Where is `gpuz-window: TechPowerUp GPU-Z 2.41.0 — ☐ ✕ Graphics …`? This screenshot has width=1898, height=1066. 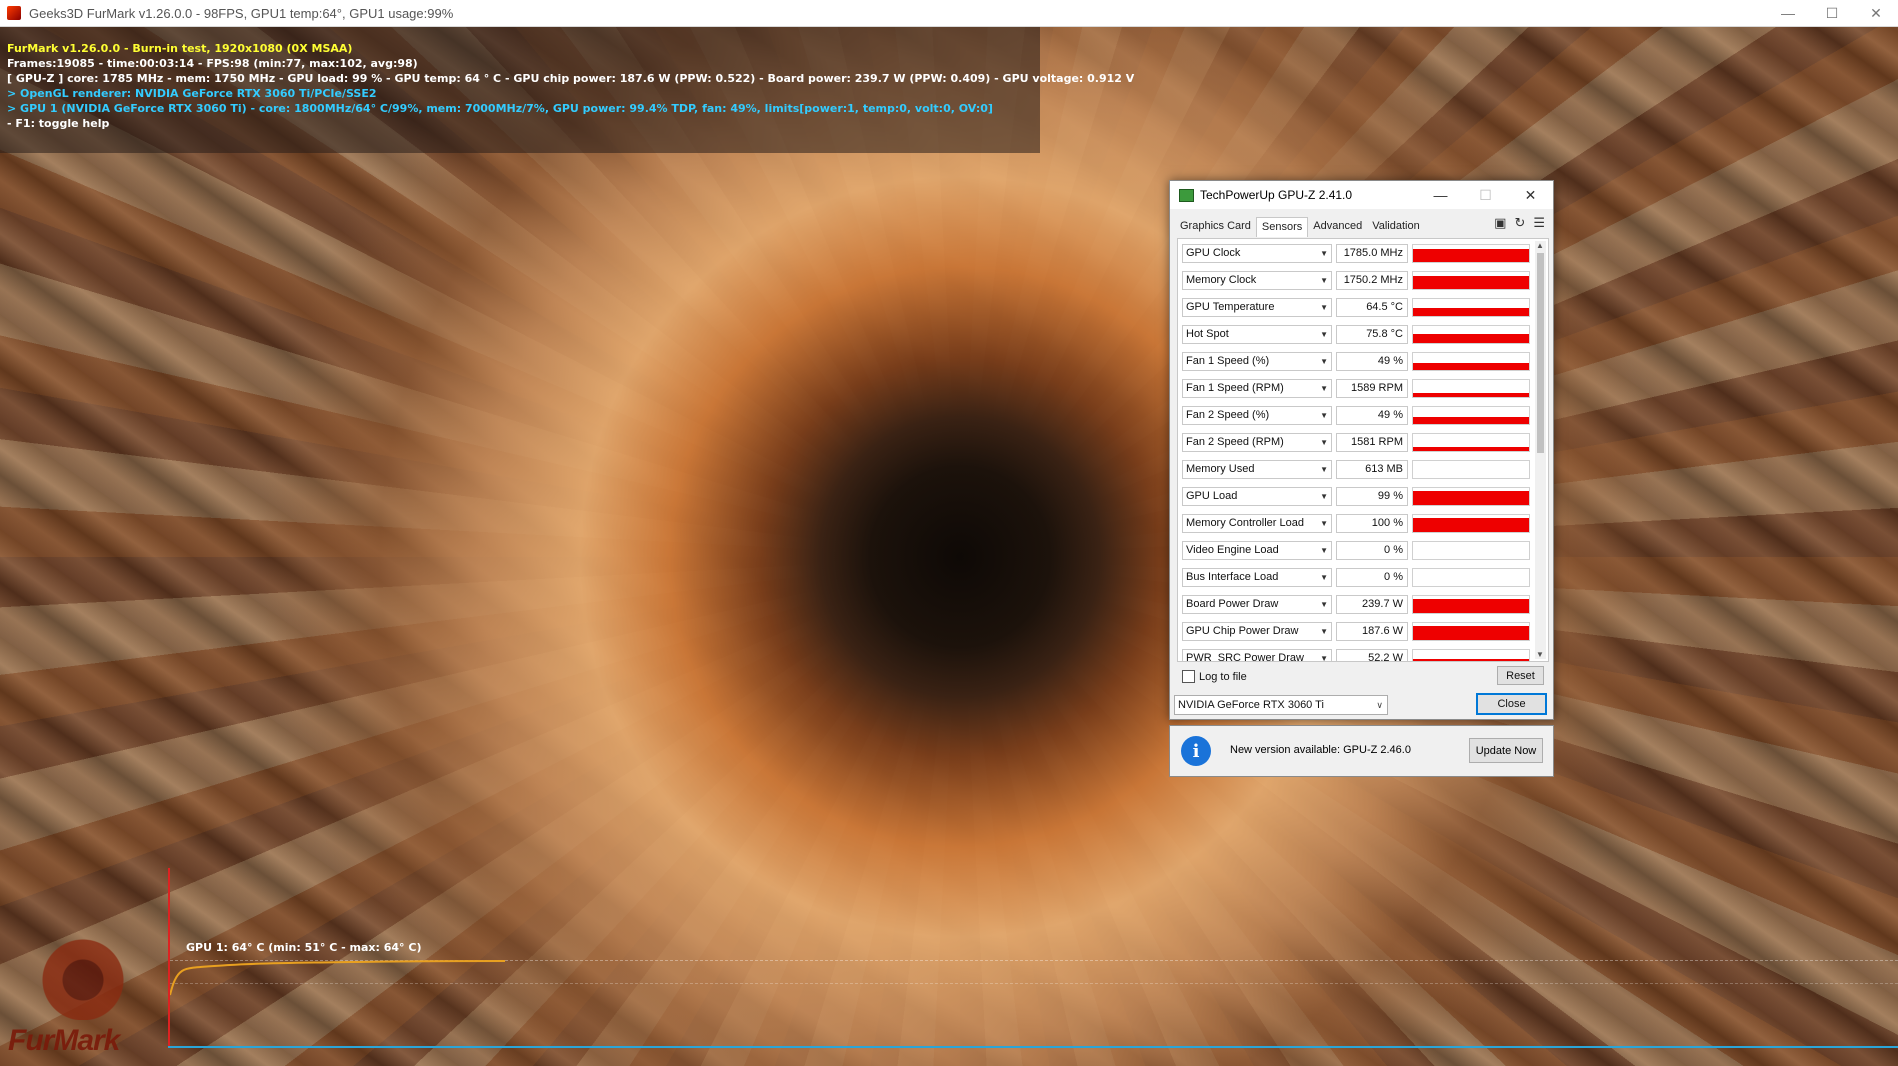 gpuz-window: TechPowerUp GPU-Z 2.41.0 — ☐ ✕ Graphics … is located at coordinates (1361, 450).